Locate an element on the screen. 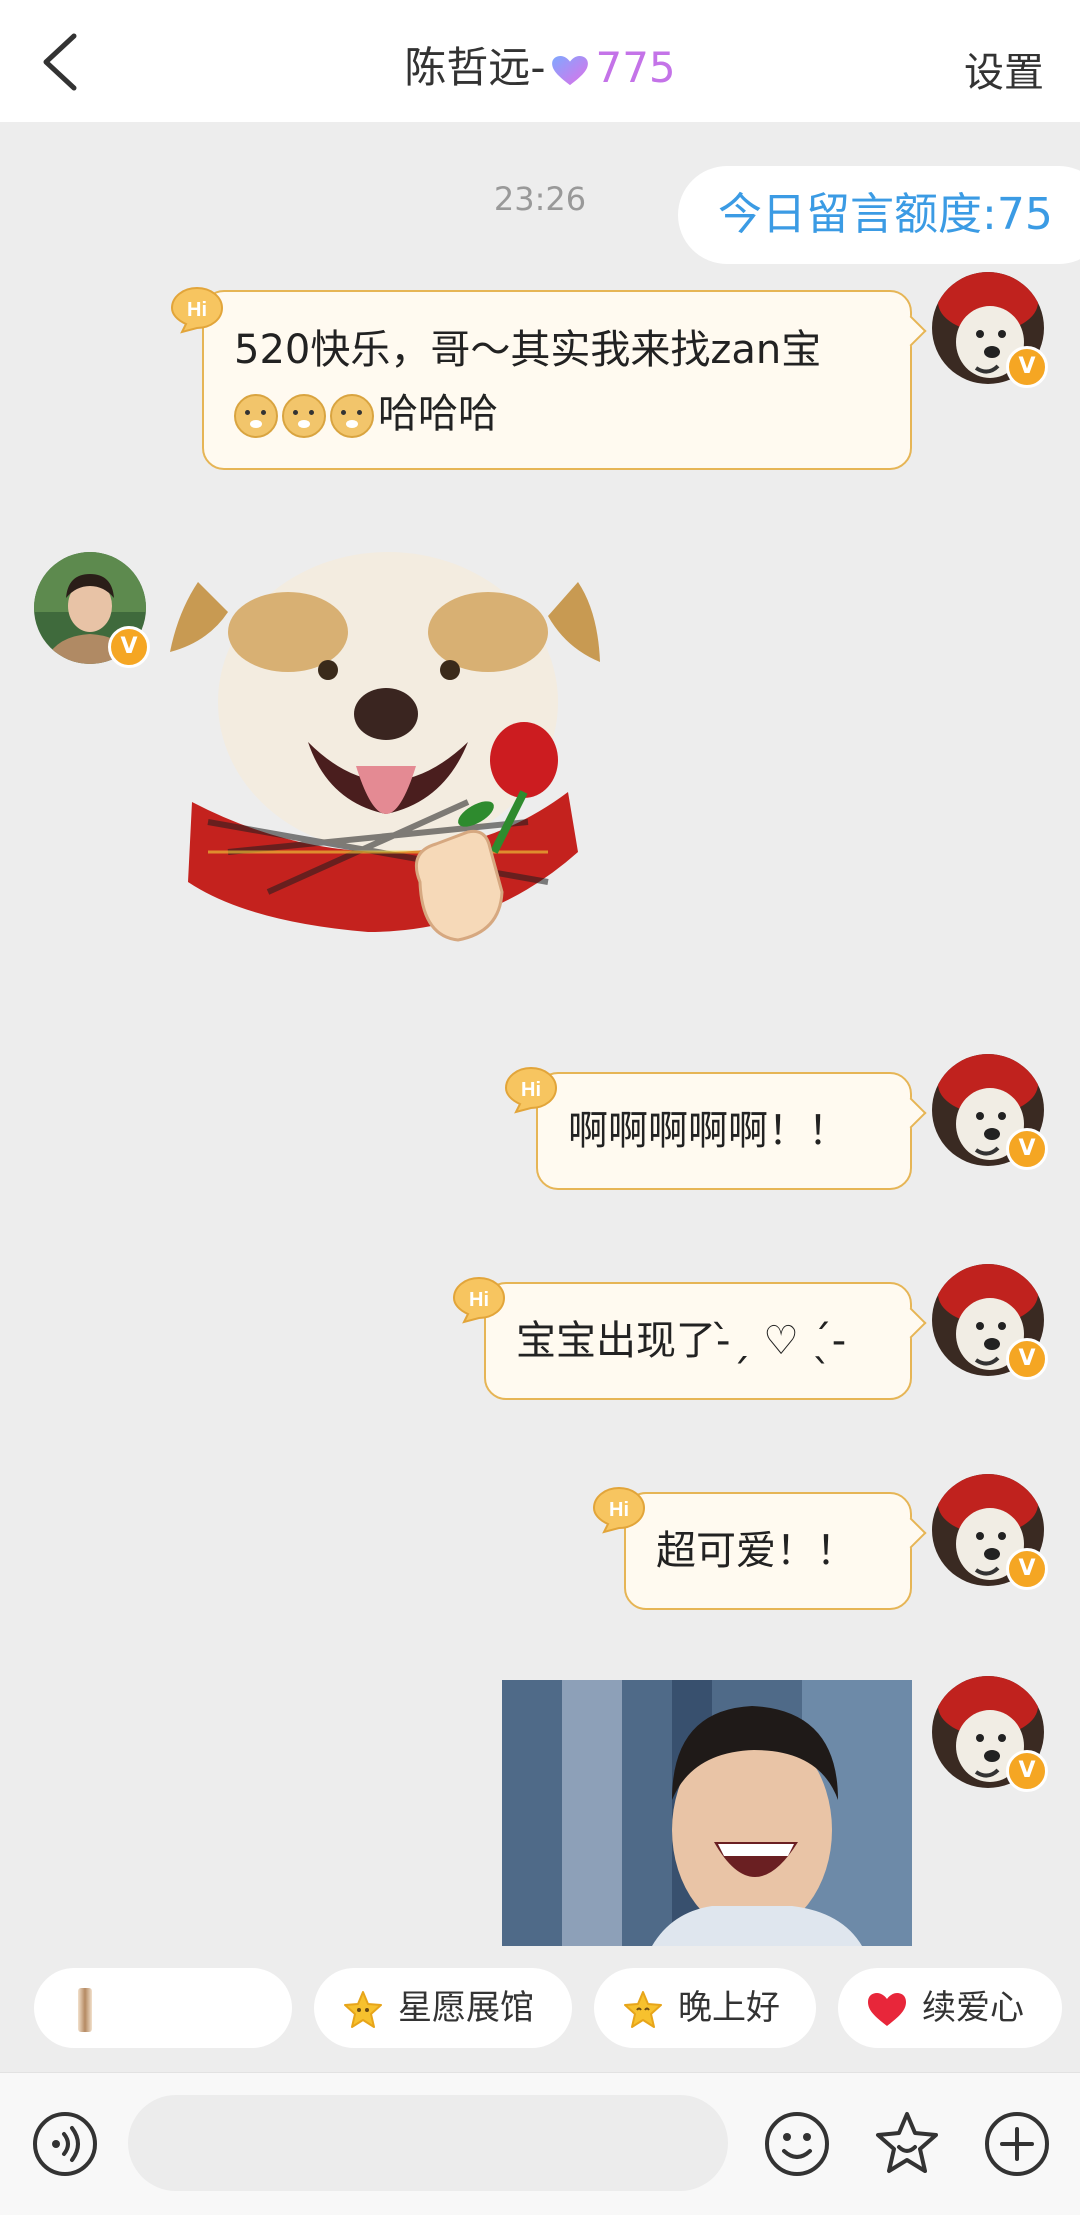 This screenshot has height=2215, width=1080. emoji-icon is located at coordinates (797, 2144).